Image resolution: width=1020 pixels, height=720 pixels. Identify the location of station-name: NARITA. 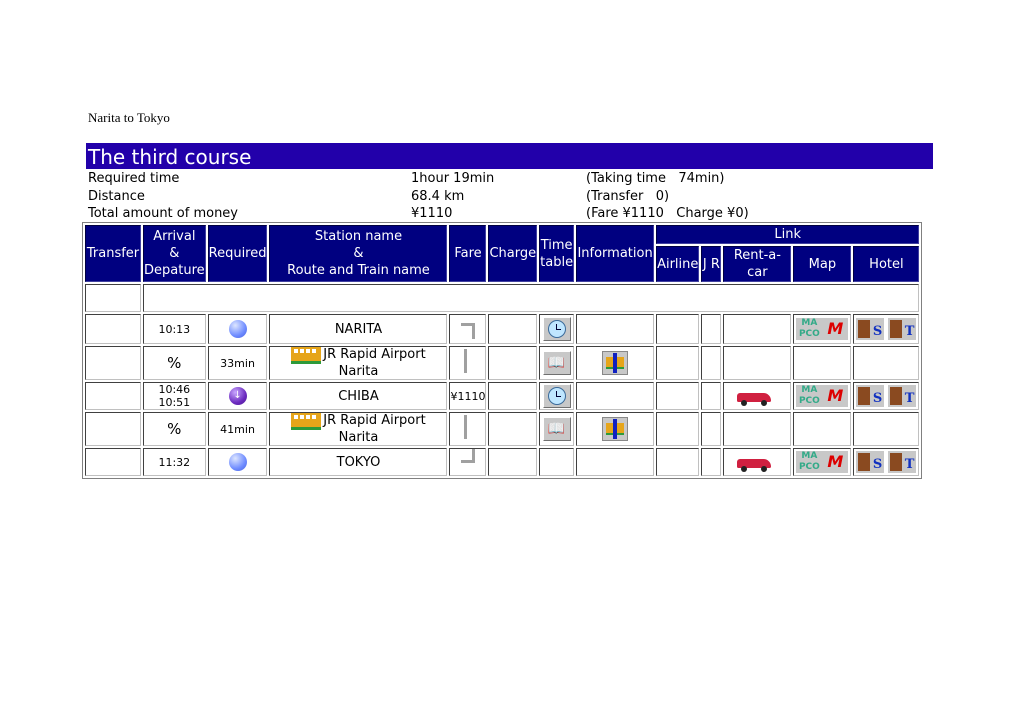
(358, 329).